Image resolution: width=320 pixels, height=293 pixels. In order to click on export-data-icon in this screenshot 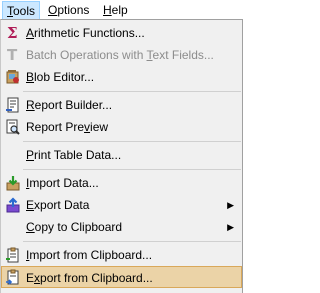, I will do `click(13, 205)`.